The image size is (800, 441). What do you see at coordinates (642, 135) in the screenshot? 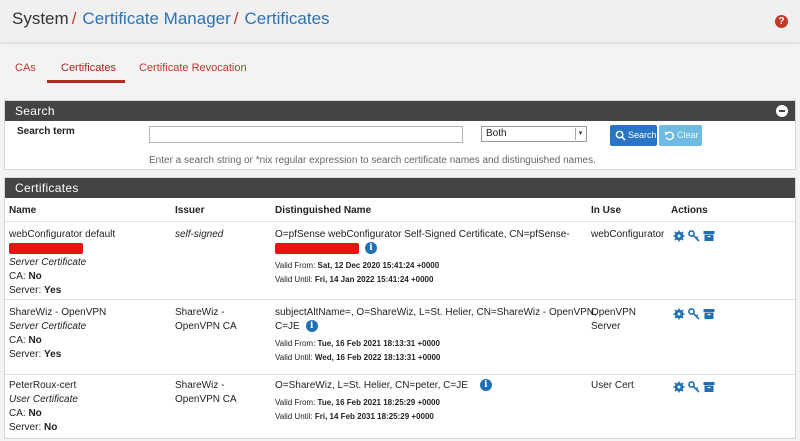
I see `search-button-label: Search` at bounding box center [642, 135].